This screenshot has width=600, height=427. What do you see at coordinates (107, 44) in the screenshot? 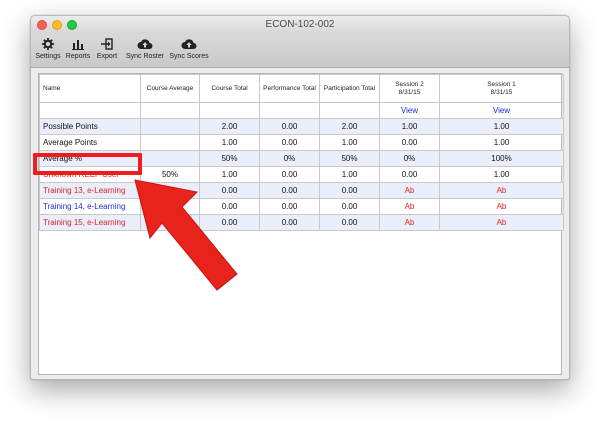
I see `export-icon` at bounding box center [107, 44].